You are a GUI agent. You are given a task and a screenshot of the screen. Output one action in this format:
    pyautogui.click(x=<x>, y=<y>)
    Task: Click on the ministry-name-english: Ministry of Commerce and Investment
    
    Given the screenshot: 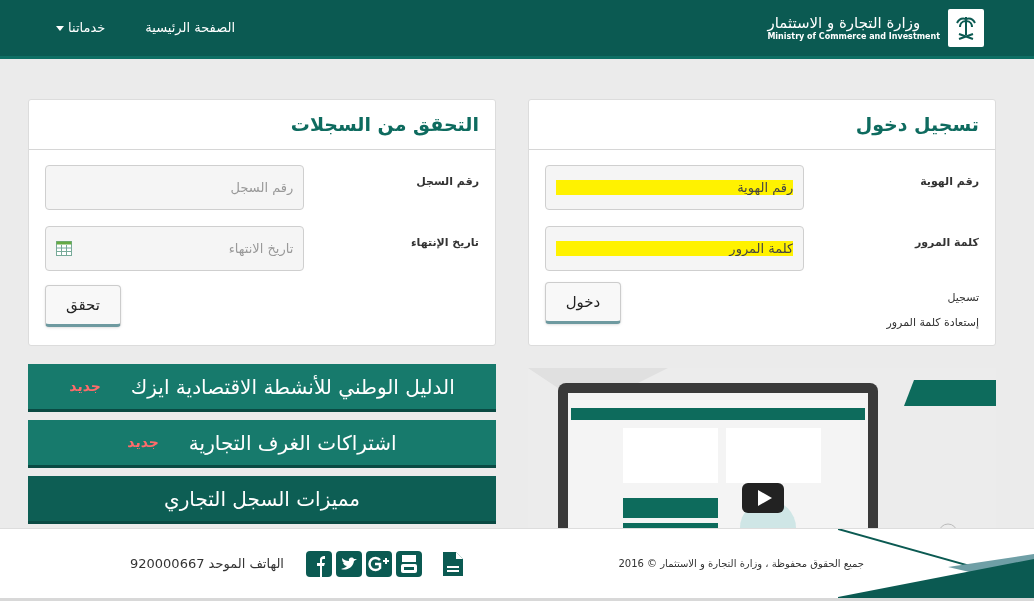 What is the action you would take?
    pyautogui.click(x=853, y=37)
    